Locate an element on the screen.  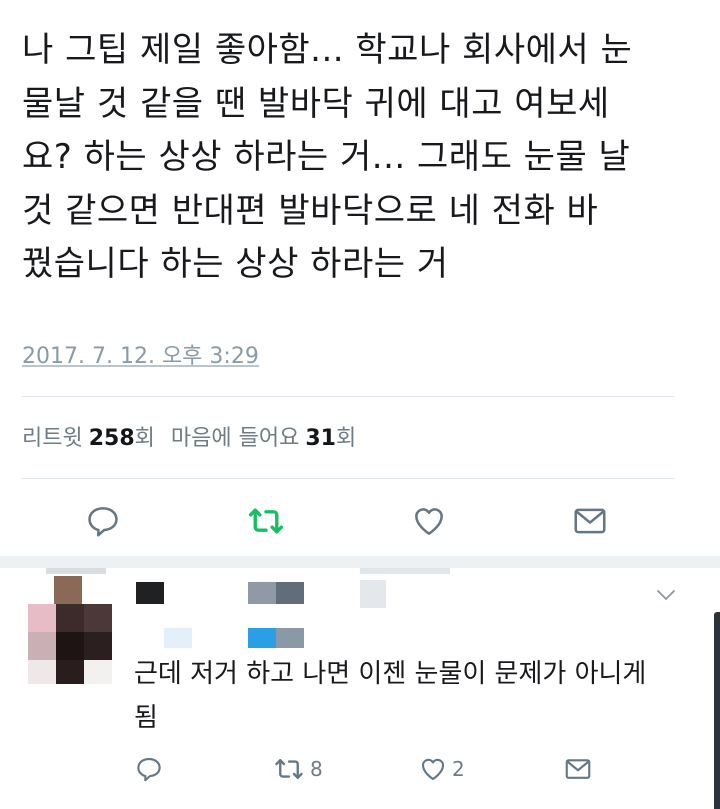
avatar-top-fade is located at coordinates (76, 571).